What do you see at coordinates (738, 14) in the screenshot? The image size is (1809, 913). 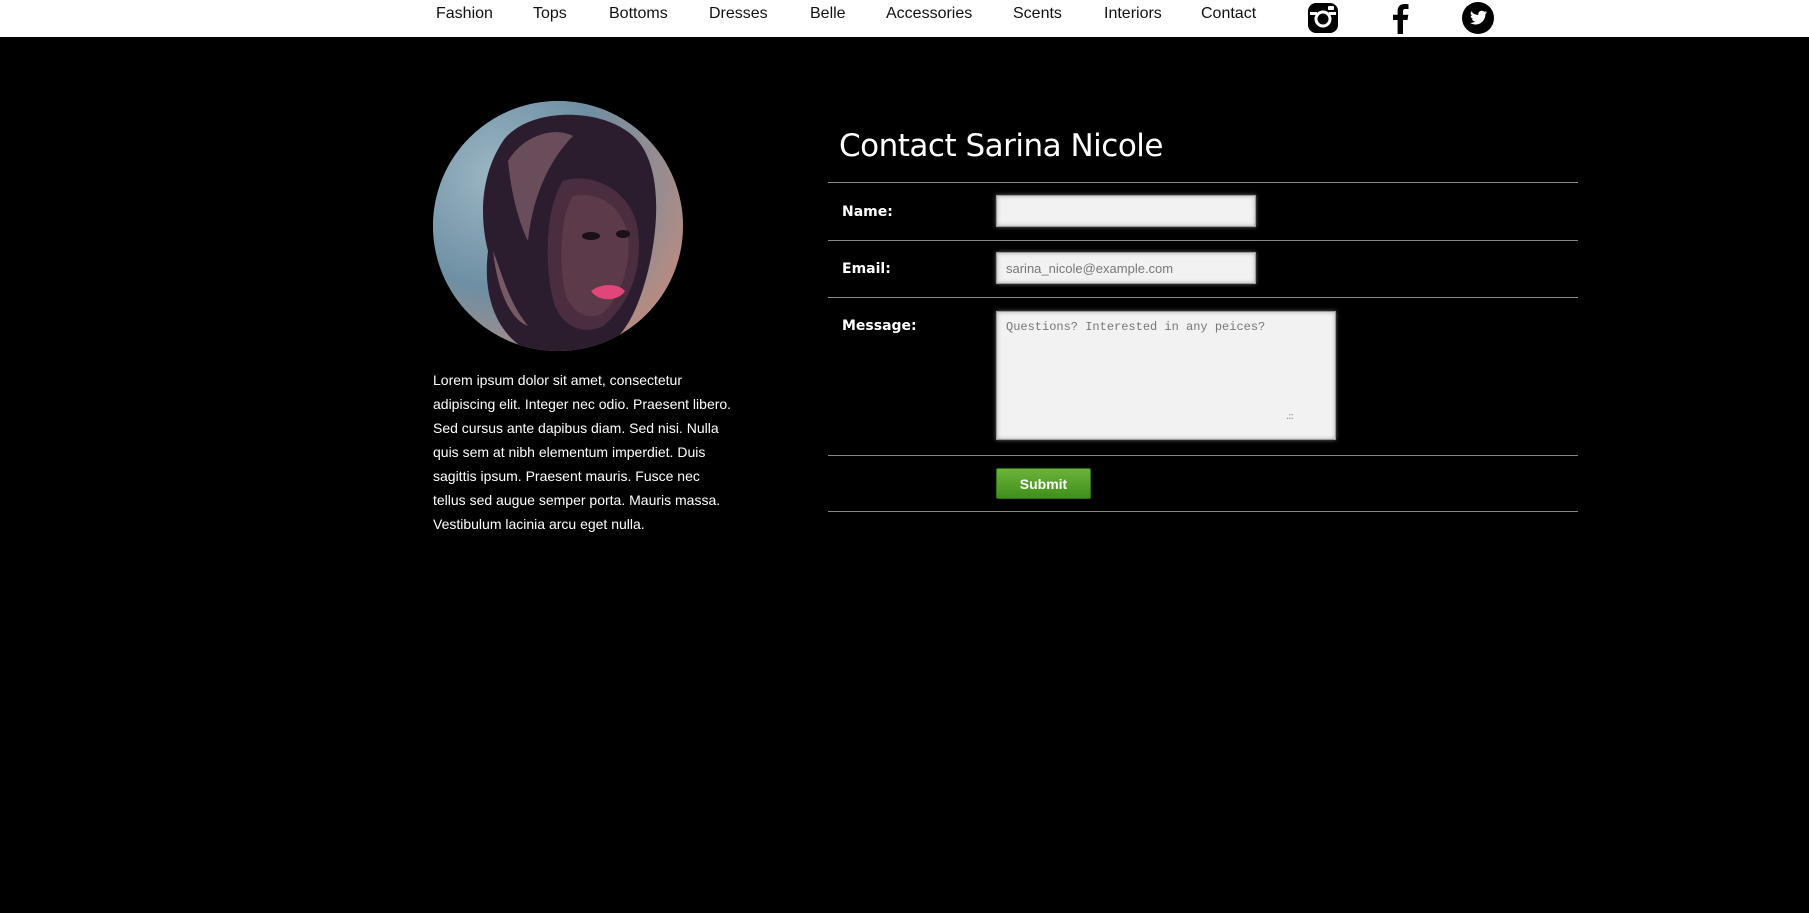 I see `nav-item-dresses: Dresses` at bounding box center [738, 14].